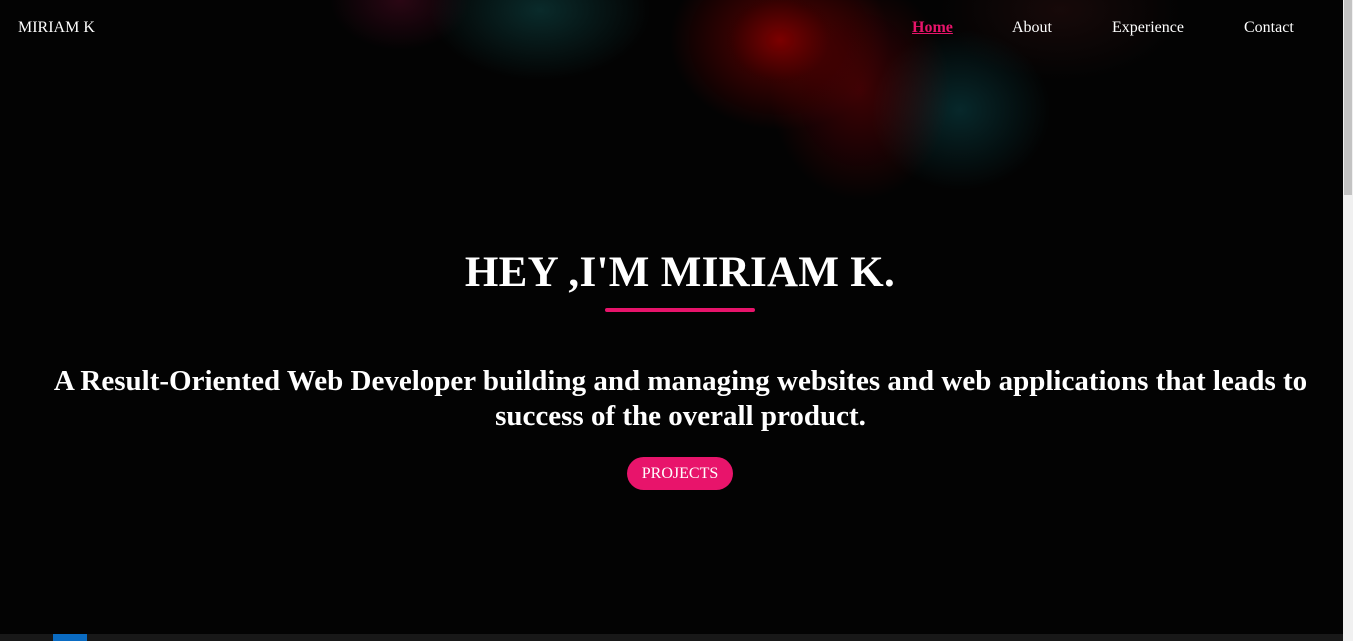 This screenshot has width=1353, height=641. I want to click on projects-button: PROJECTS, so click(680, 473).